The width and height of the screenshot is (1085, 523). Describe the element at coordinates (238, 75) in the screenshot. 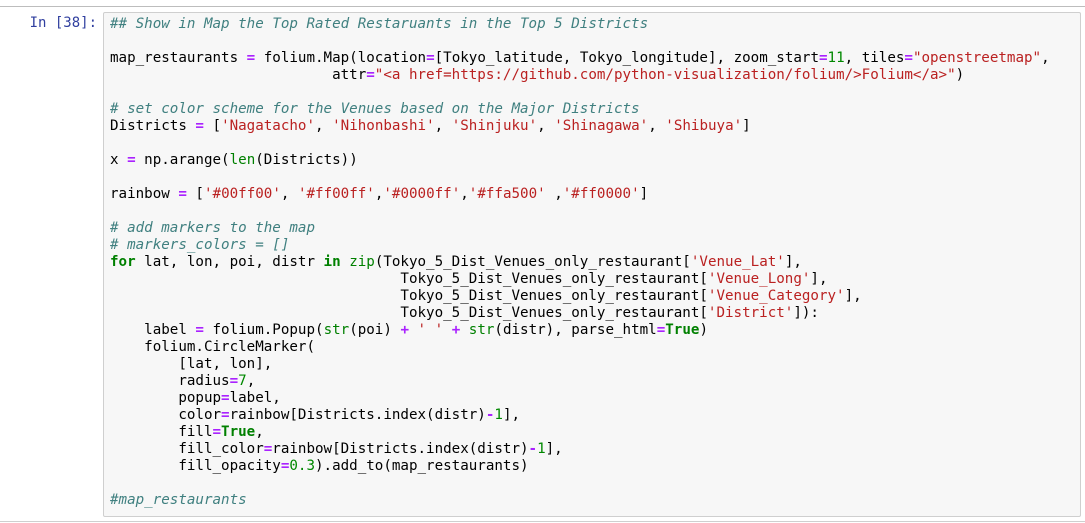

I see `code-token: attr` at that location.